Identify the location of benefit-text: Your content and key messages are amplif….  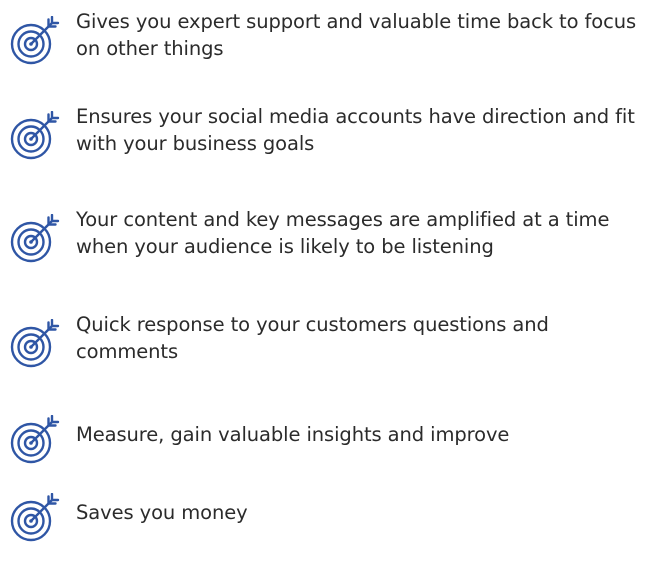
(343, 233).